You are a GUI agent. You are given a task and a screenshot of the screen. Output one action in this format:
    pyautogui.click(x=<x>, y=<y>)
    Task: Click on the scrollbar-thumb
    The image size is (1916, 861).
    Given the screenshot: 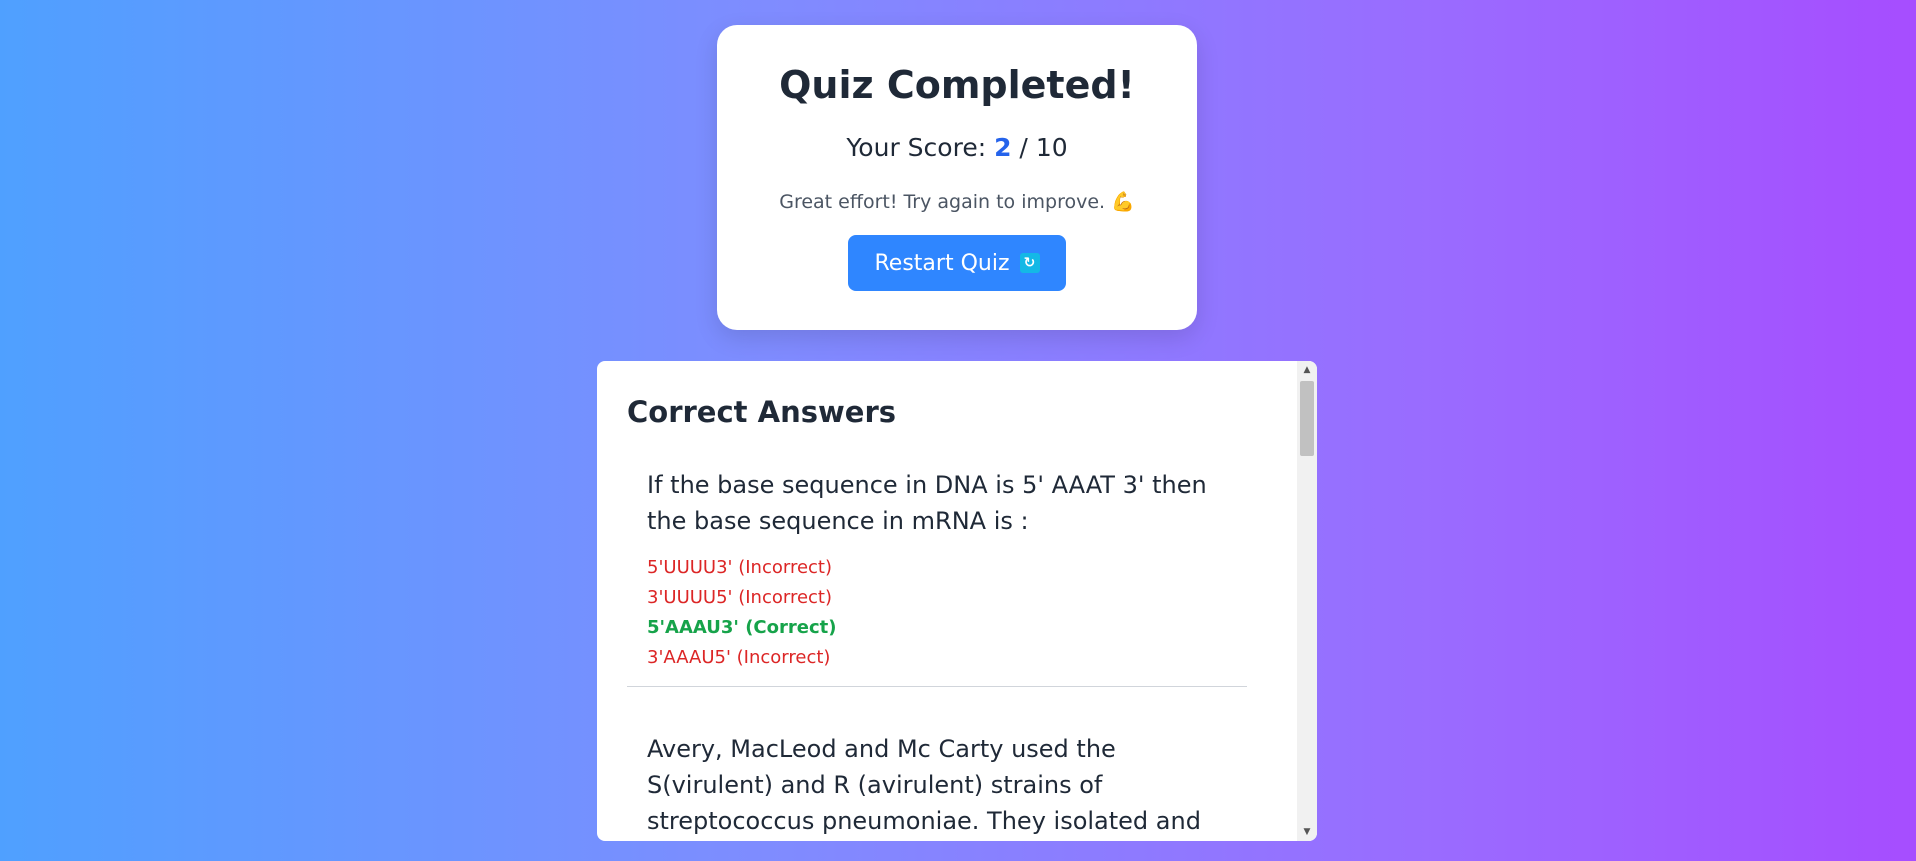 What is the action you would take?
    pyautogui.click(x=1307, y=418)
    